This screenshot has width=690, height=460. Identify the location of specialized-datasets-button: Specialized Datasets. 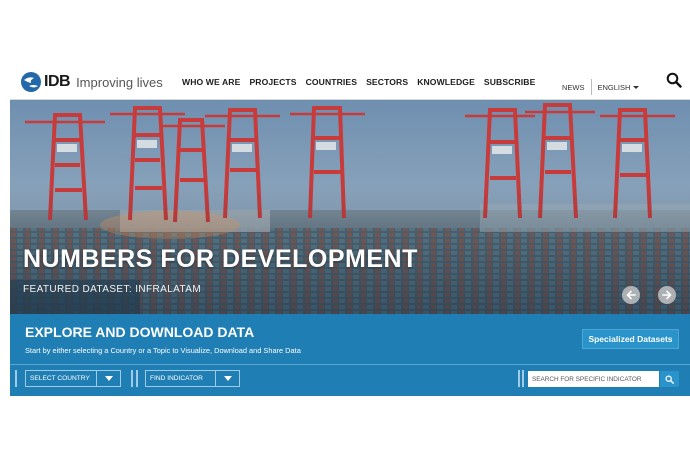
(630, 339).